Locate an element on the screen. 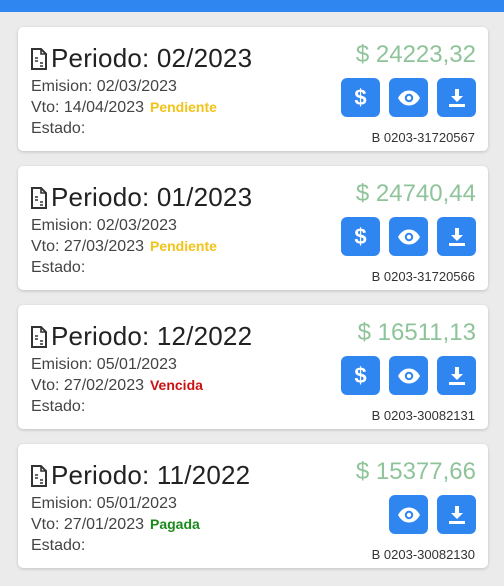 The width and height of the screenshot is (504, 586). amount: $ 16511,13 is located at coordinates (416, 332).